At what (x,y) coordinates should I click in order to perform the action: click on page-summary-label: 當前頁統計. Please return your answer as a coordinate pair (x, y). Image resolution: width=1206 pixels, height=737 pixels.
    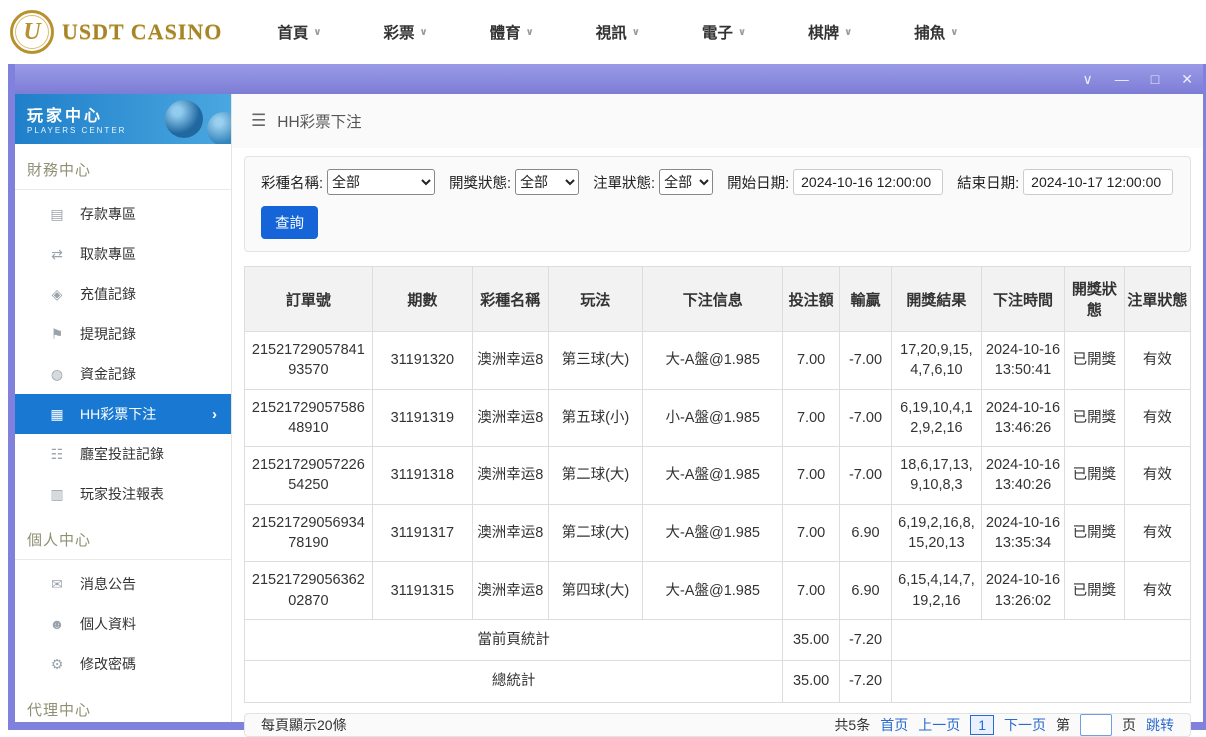
    Looking at the image, I should click on (514, 639).